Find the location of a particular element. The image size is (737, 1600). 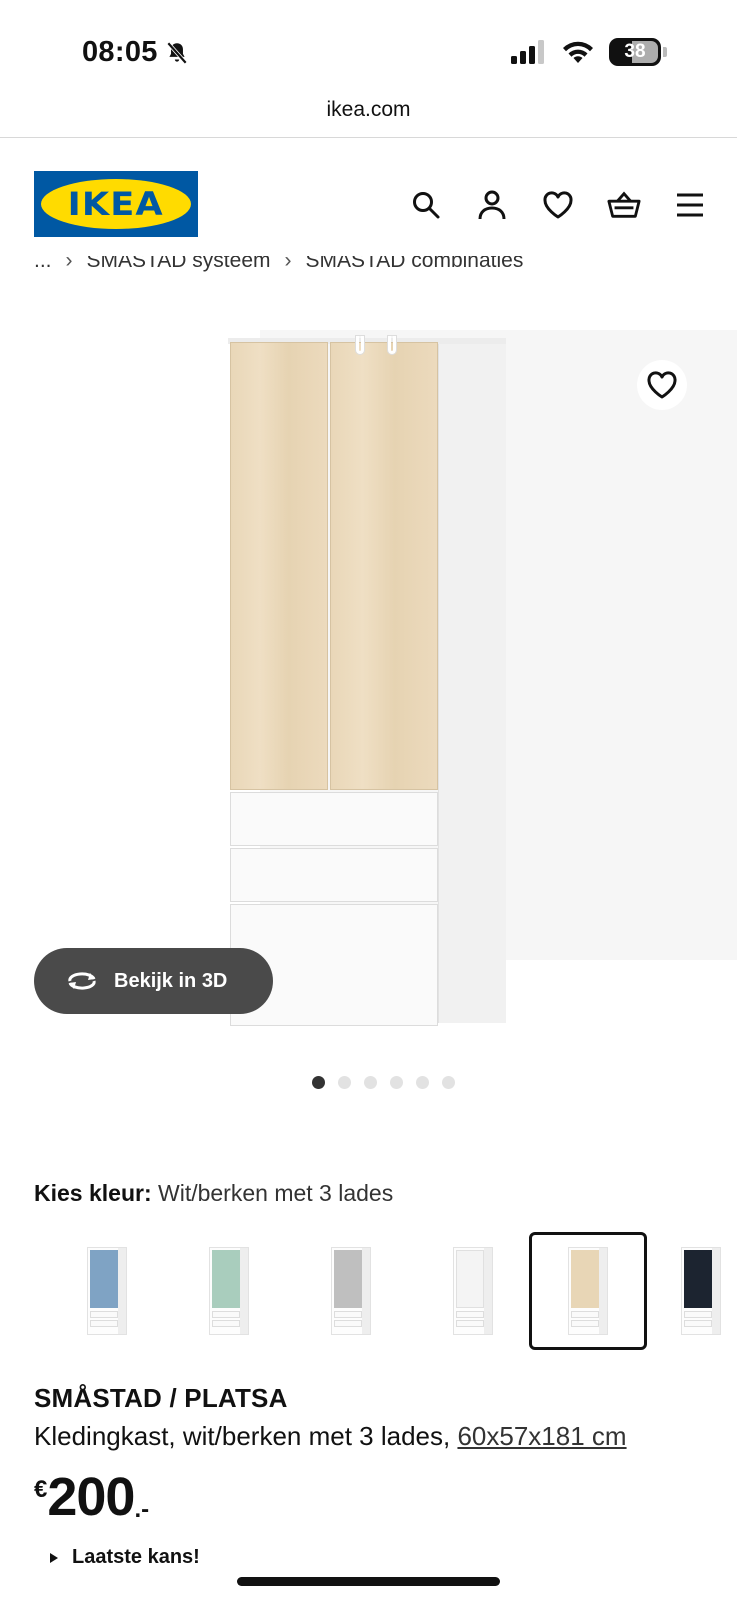

home-indicator is located at coordinates (368, 1581).